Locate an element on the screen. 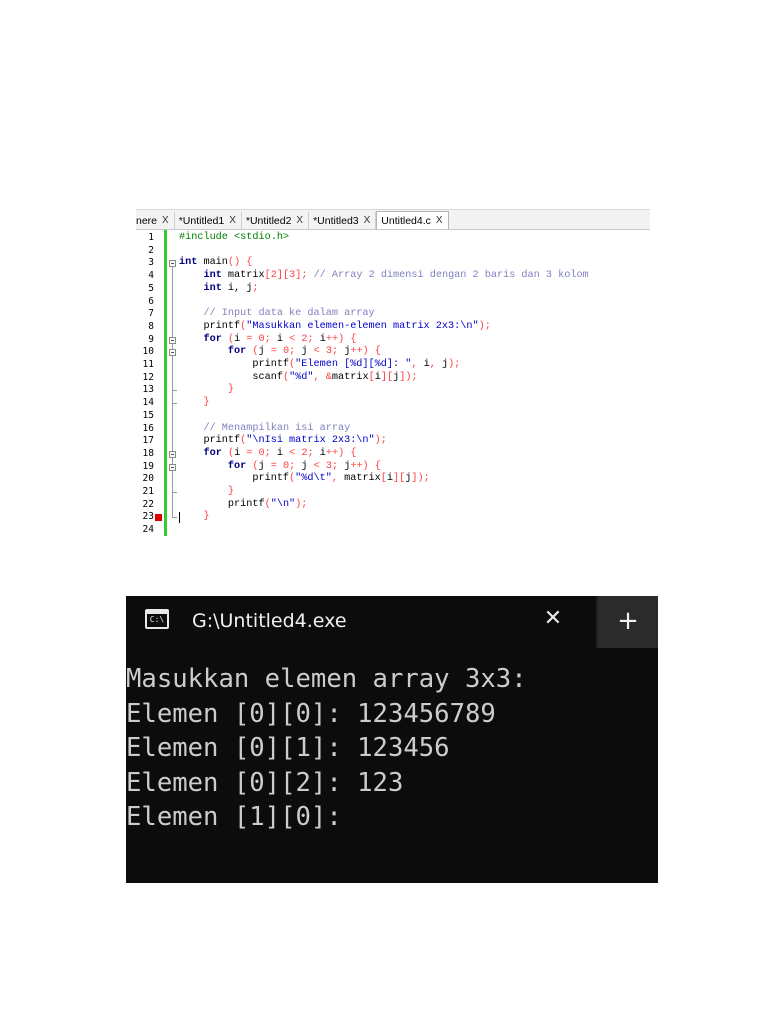  text-cursor is located at coordinates (179, 518).